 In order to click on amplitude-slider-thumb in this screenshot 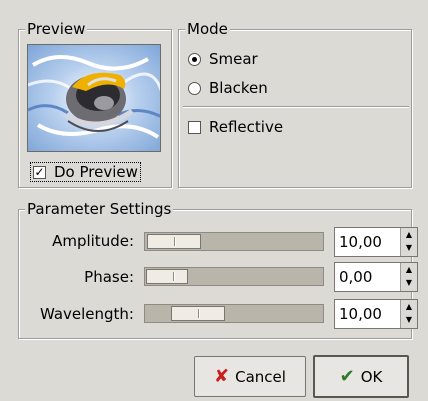, I will do `click(174, 241)`.